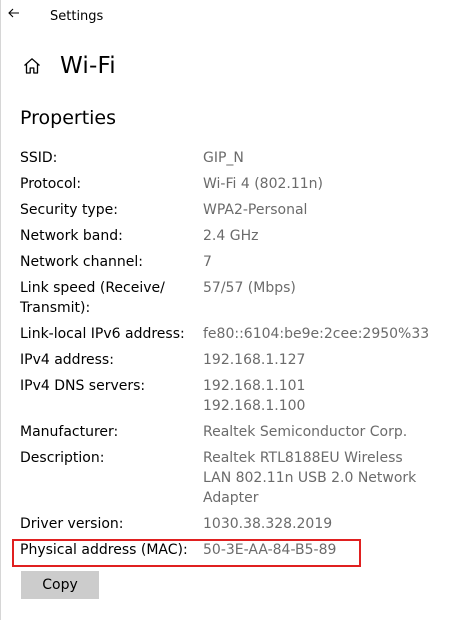 The image size is (474, 620). What do you see at coordinates (305, 432) in the screenshot?
I see `property-value-line: Realtek Semiconductor Corp.` at bounding box center [305, 432].